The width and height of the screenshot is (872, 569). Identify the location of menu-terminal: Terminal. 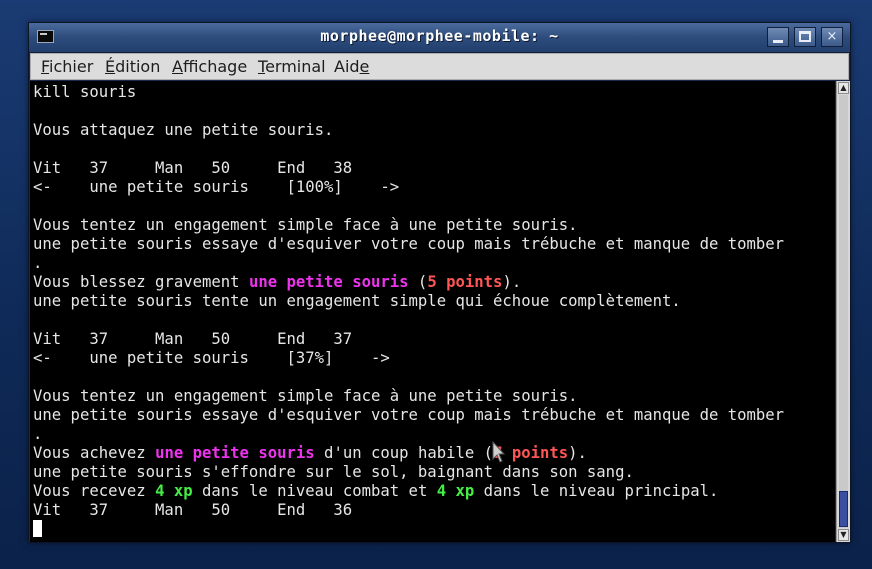
(292, 66).